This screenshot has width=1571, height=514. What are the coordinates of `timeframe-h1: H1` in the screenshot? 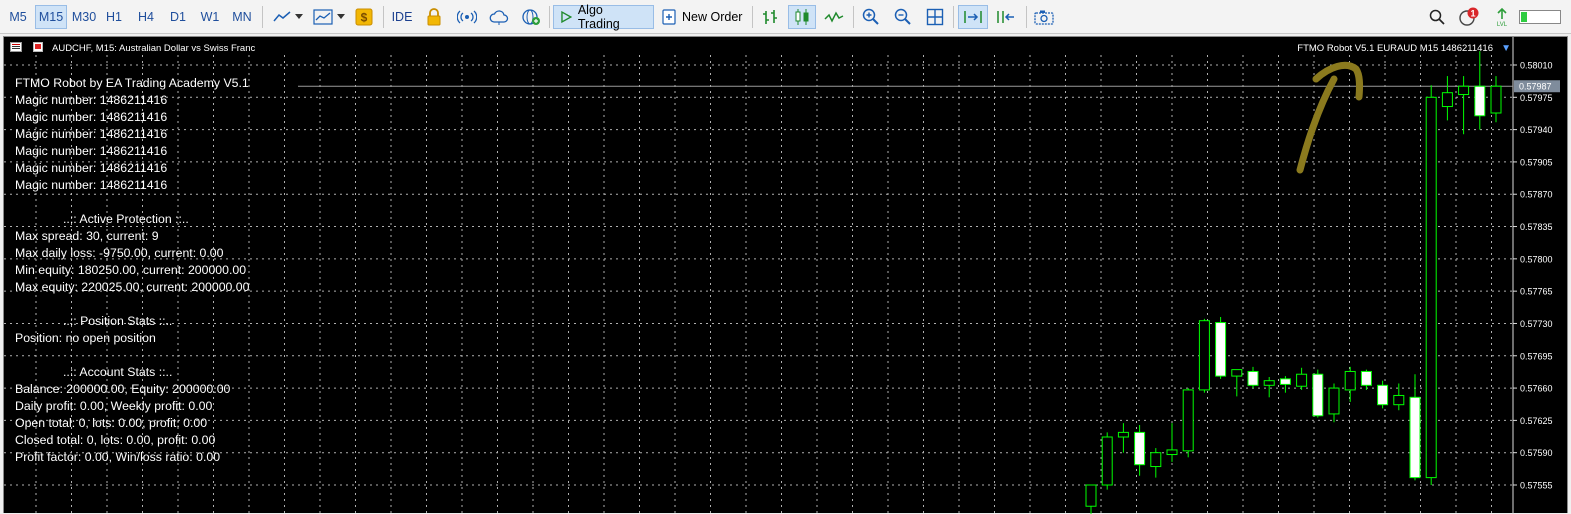 It's located at (114, 17).